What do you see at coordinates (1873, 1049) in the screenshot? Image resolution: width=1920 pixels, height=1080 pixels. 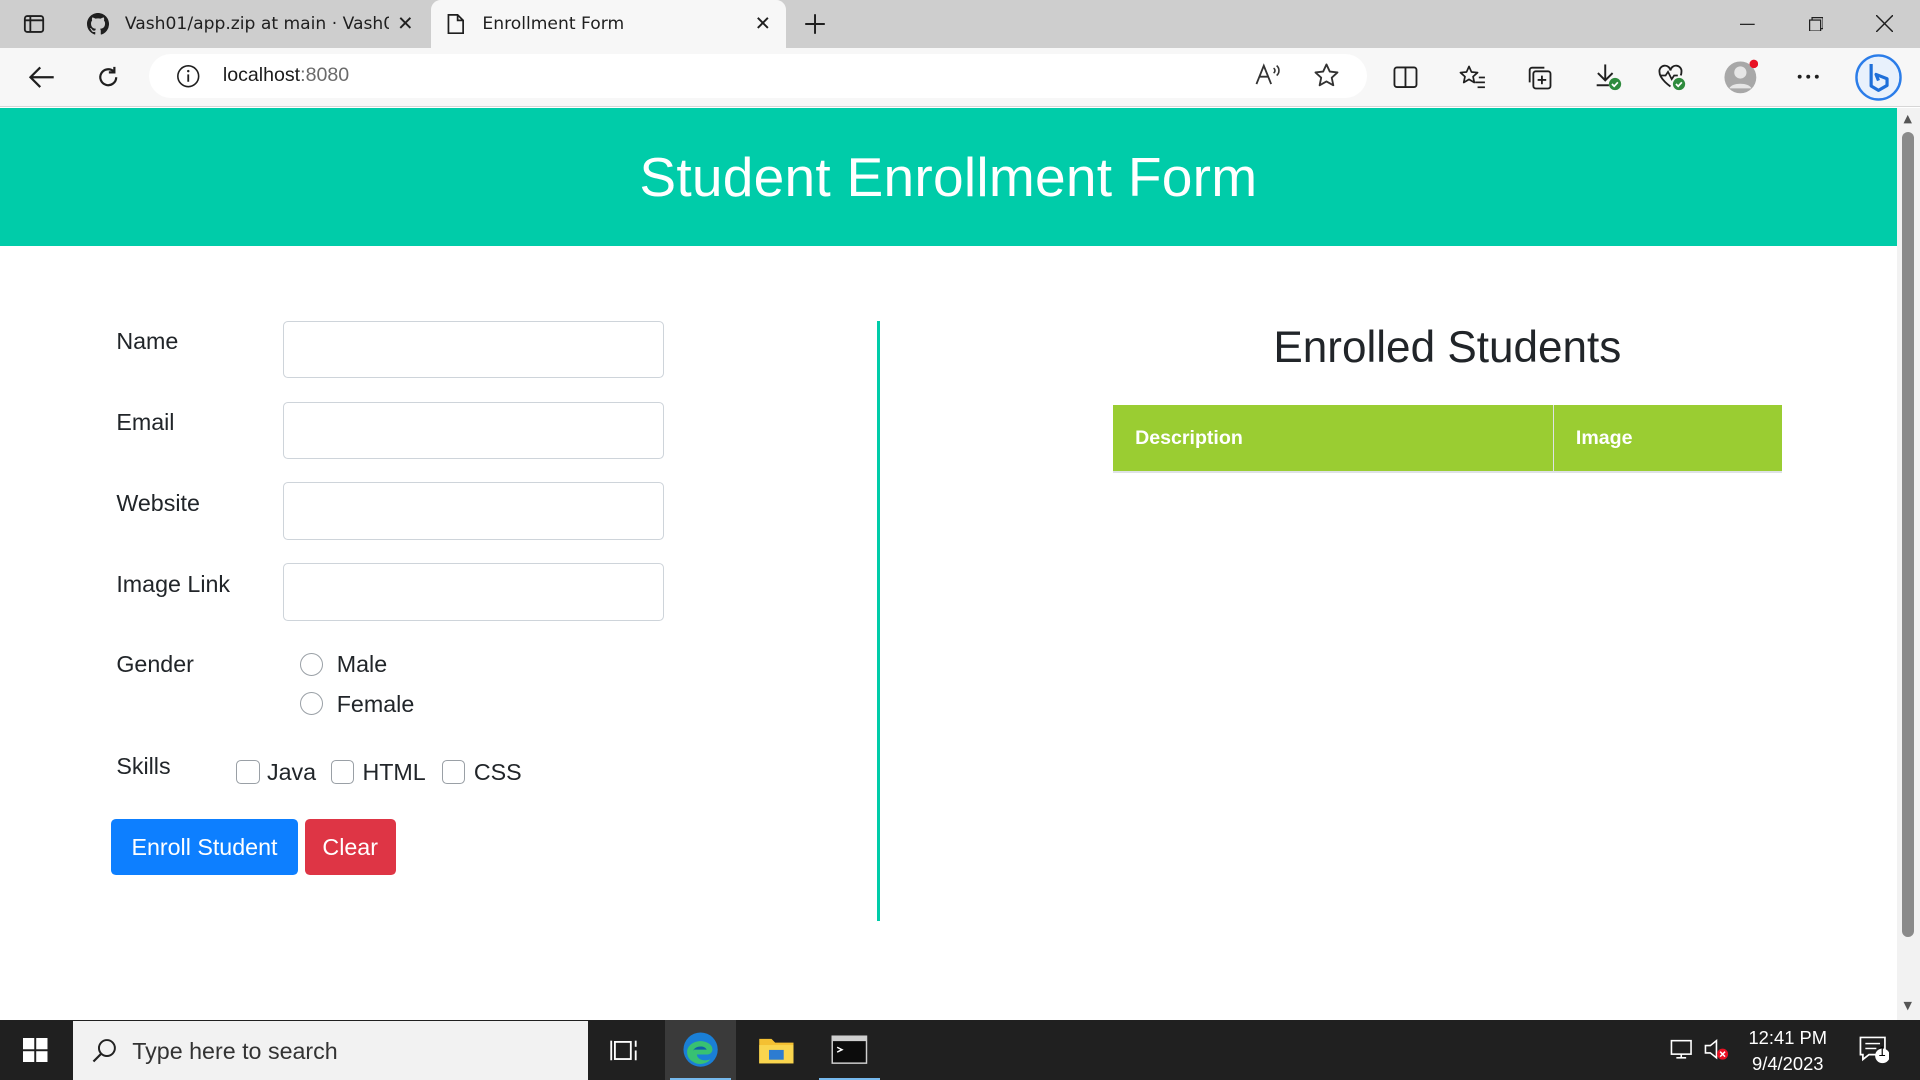 I see `notification-center-button: 1` at bounding box center [1873, 1049].